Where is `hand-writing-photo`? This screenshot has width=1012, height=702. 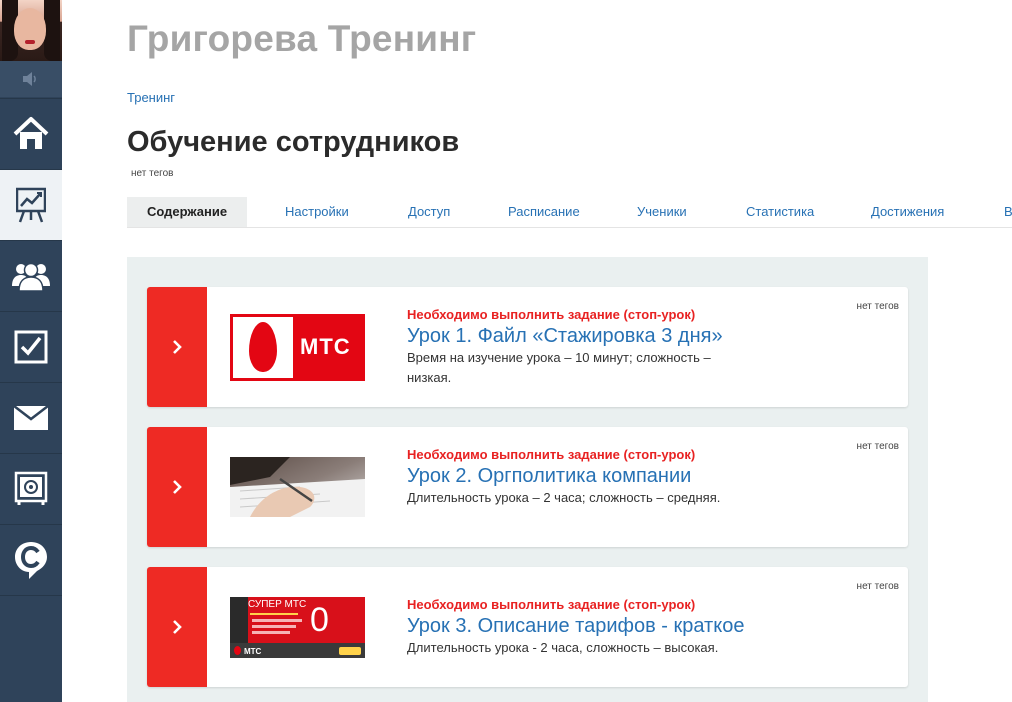
hand-writing-photo is located at coordinates (297, 487).